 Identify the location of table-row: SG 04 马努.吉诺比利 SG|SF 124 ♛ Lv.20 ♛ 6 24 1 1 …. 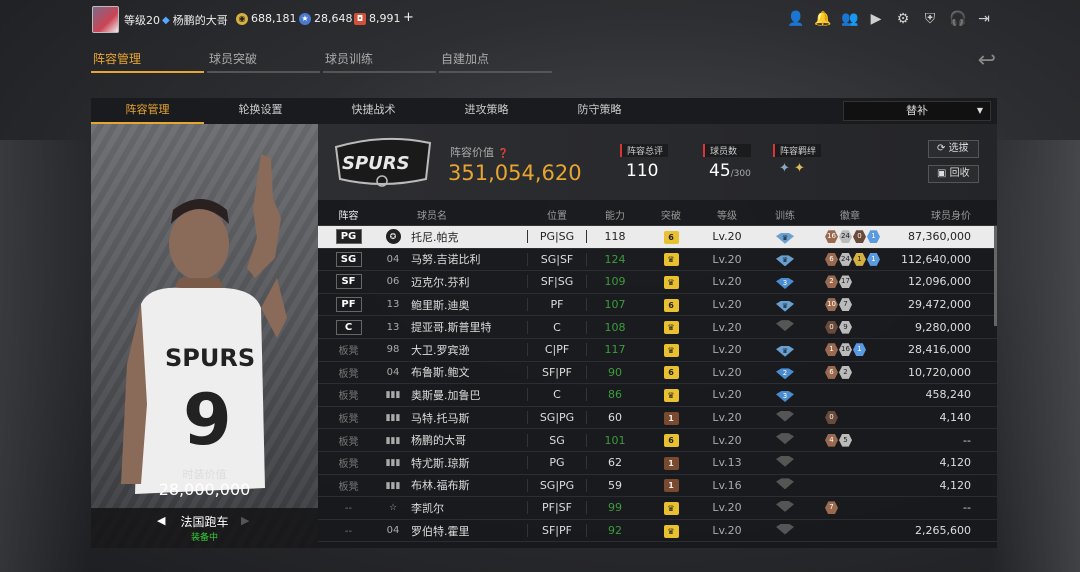
(657, 260).